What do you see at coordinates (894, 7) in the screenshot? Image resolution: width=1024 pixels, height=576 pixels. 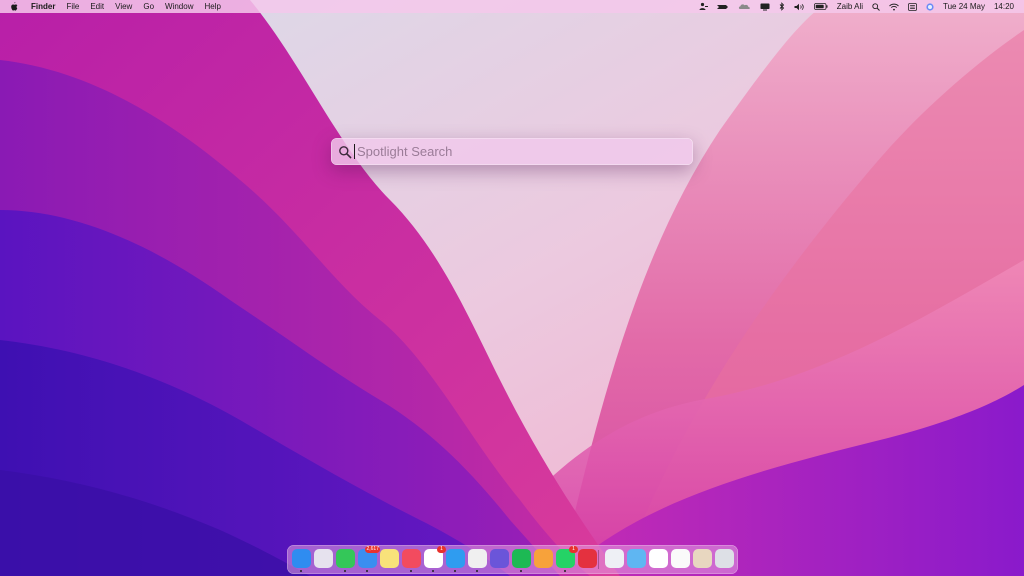 I see `wifi-icon` at bounding box center [894, 7].